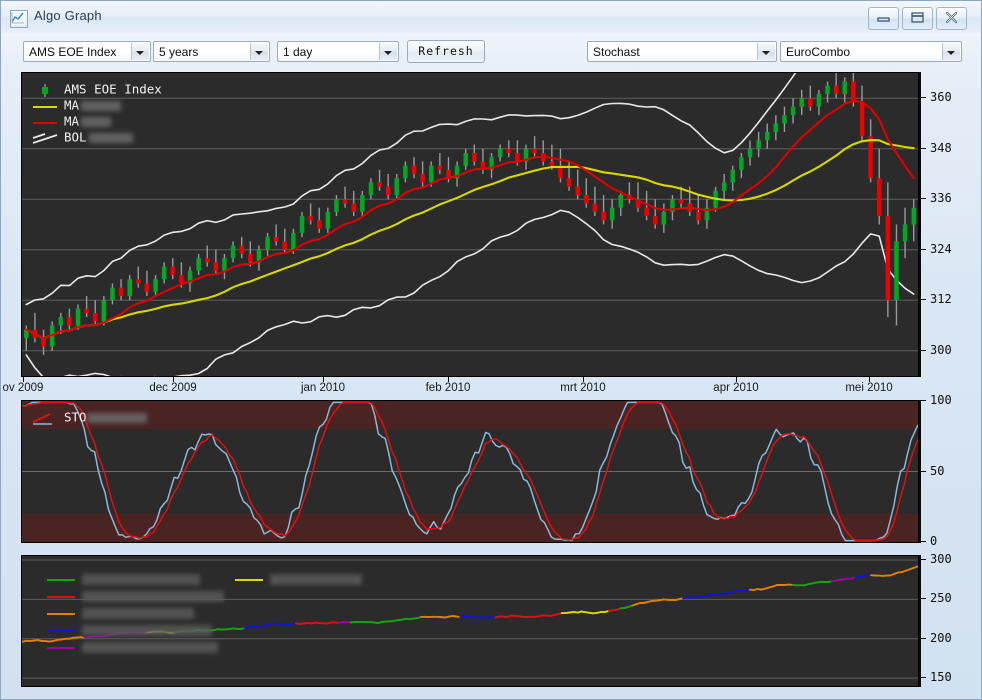 The image size is (982, 700). What do you see at coordinates (298, 52) in the screenshot?
I see `interval-select-value: 1 day` at bounding box center [298, 52].